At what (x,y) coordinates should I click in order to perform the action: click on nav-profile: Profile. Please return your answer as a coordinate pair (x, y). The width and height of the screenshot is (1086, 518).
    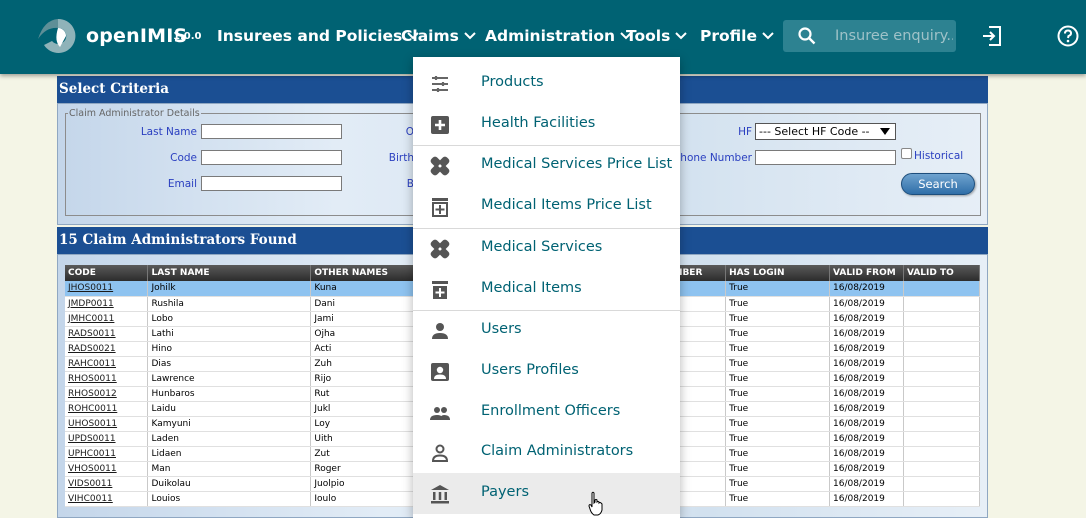
    Looking at the image, I should click on (737, 36).